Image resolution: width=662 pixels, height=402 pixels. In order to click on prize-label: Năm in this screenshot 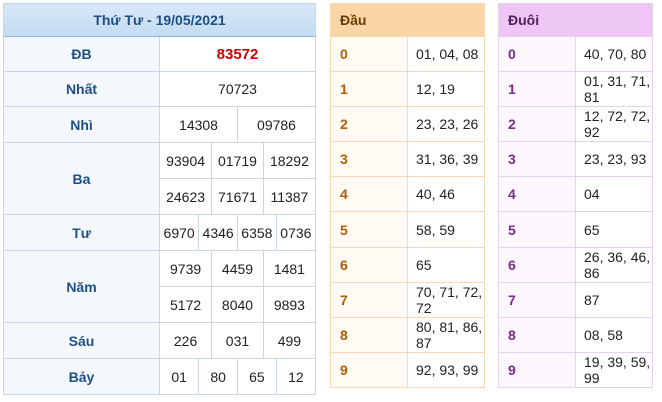, I will do `click(81, 286)`.